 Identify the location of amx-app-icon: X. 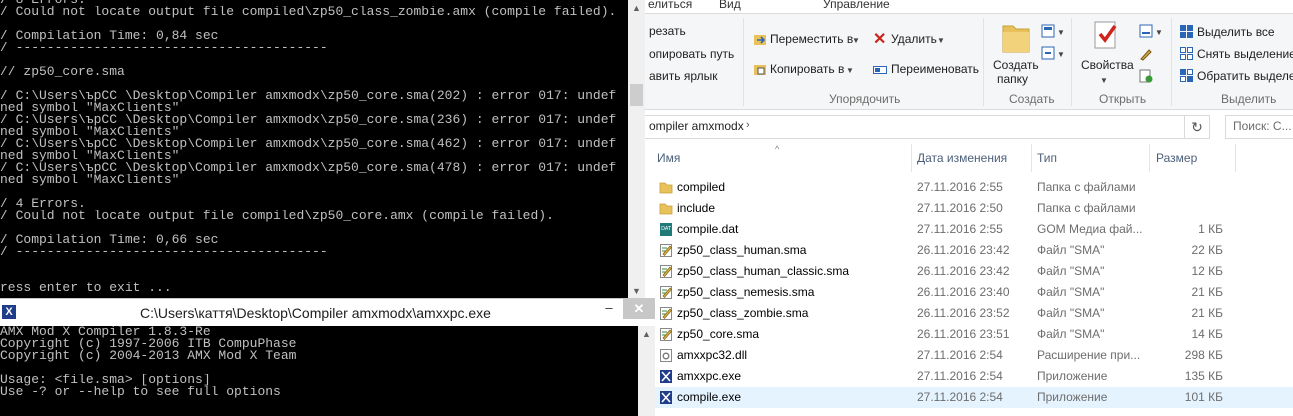
(9, 312).